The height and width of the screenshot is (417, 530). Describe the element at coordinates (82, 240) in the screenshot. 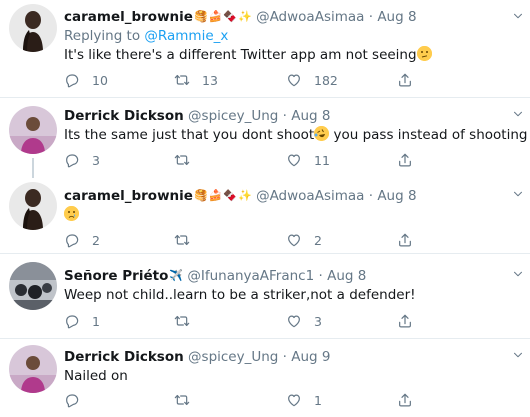

I see `reply-button: 2` at that location.